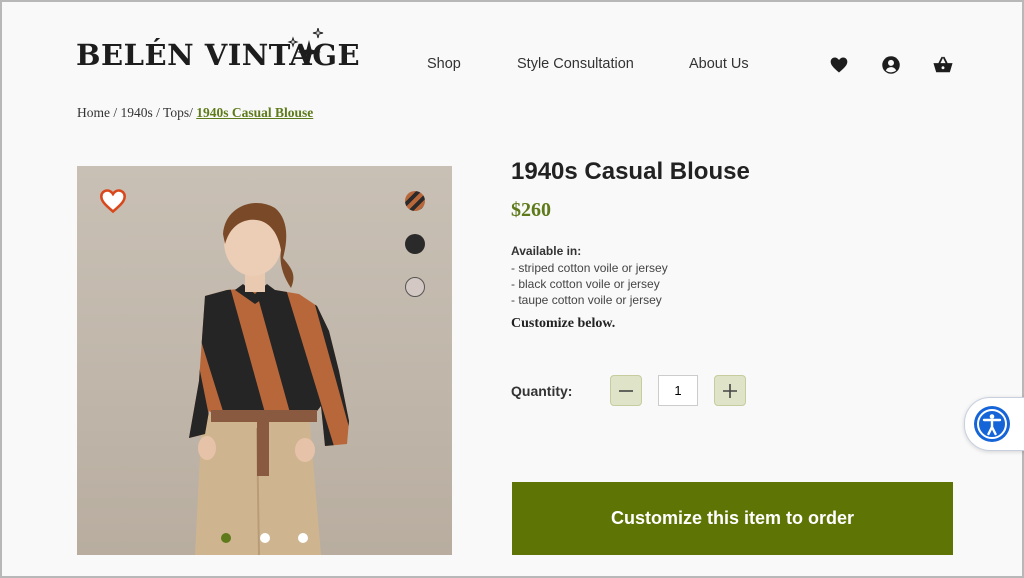 The width and height of the screenshot is (1024, 578). What do you see at coordinates (719, 64) in the screenshot?
I see `nav-about-us: About Us` at bounding box center [719, 64].